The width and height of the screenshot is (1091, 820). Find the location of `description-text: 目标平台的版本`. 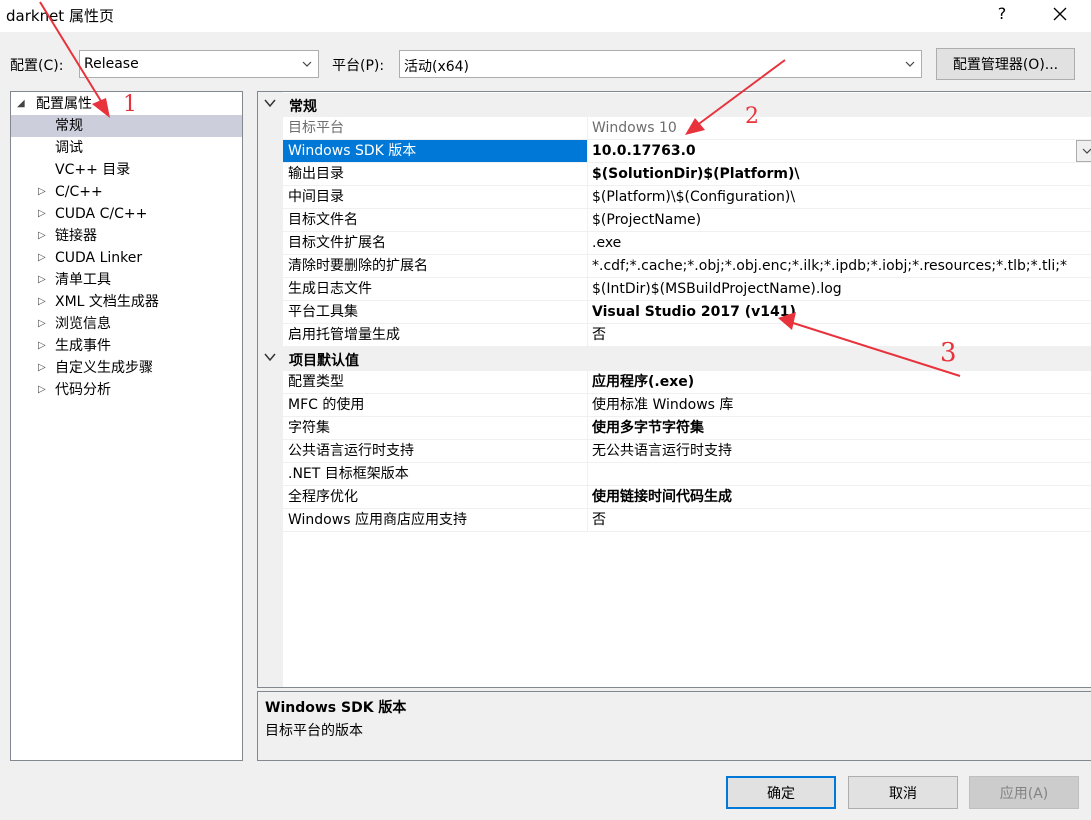

description-text: 目标平台的版本 is located at coordinates (314, 731).